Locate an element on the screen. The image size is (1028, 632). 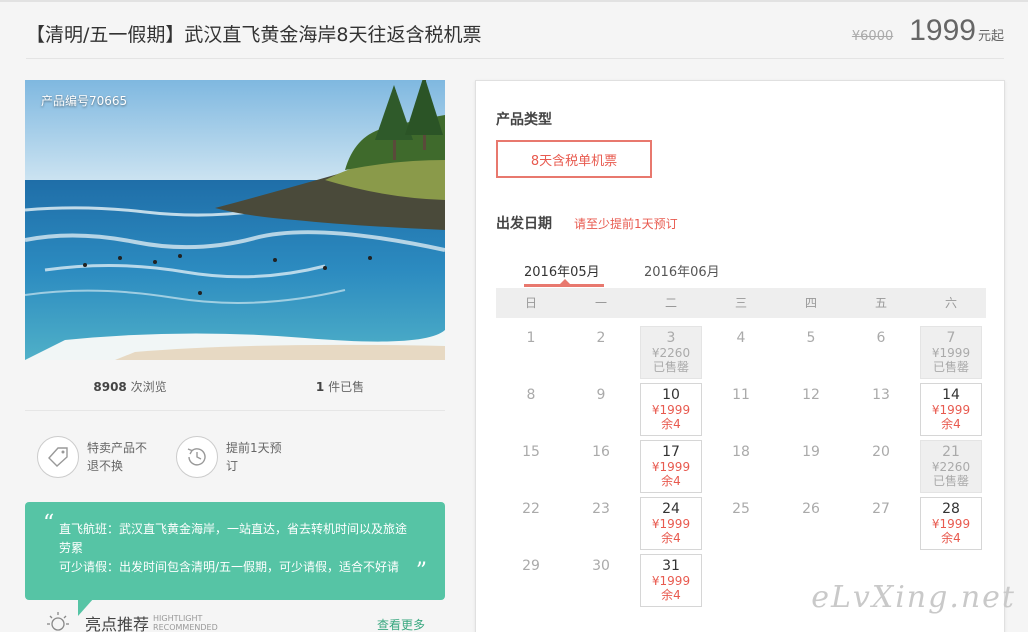
views-stat: 8908 次浏览 is located at coordinates (130, 386).